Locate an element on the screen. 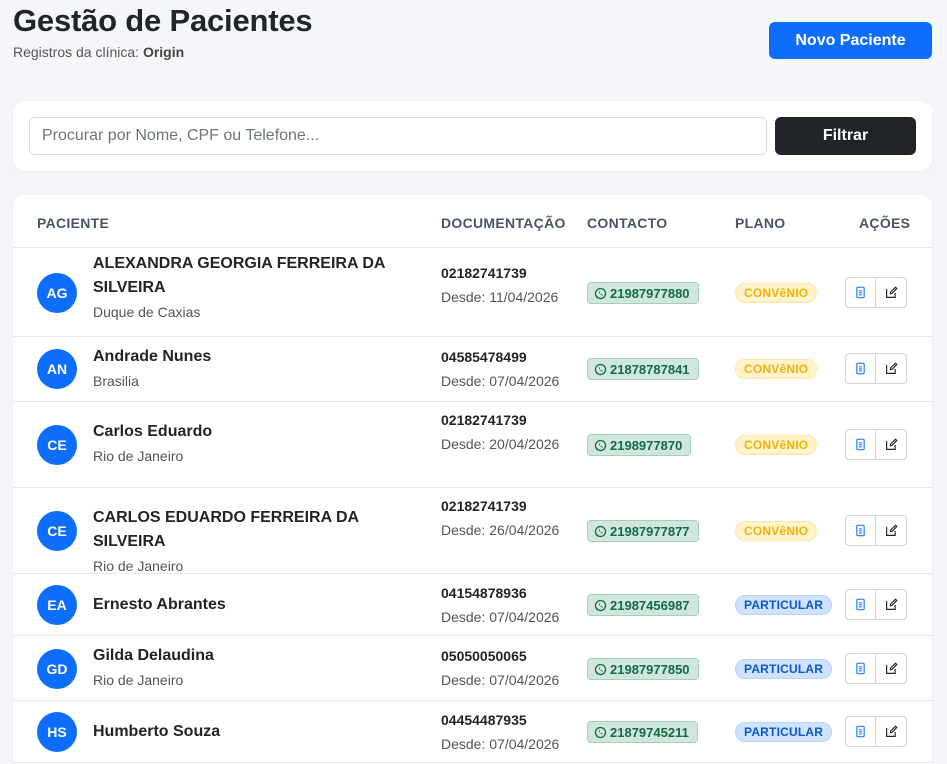 This screenshot has width=947, height=764. phone-number: 21987977850 is located at coordinates (650, 669).